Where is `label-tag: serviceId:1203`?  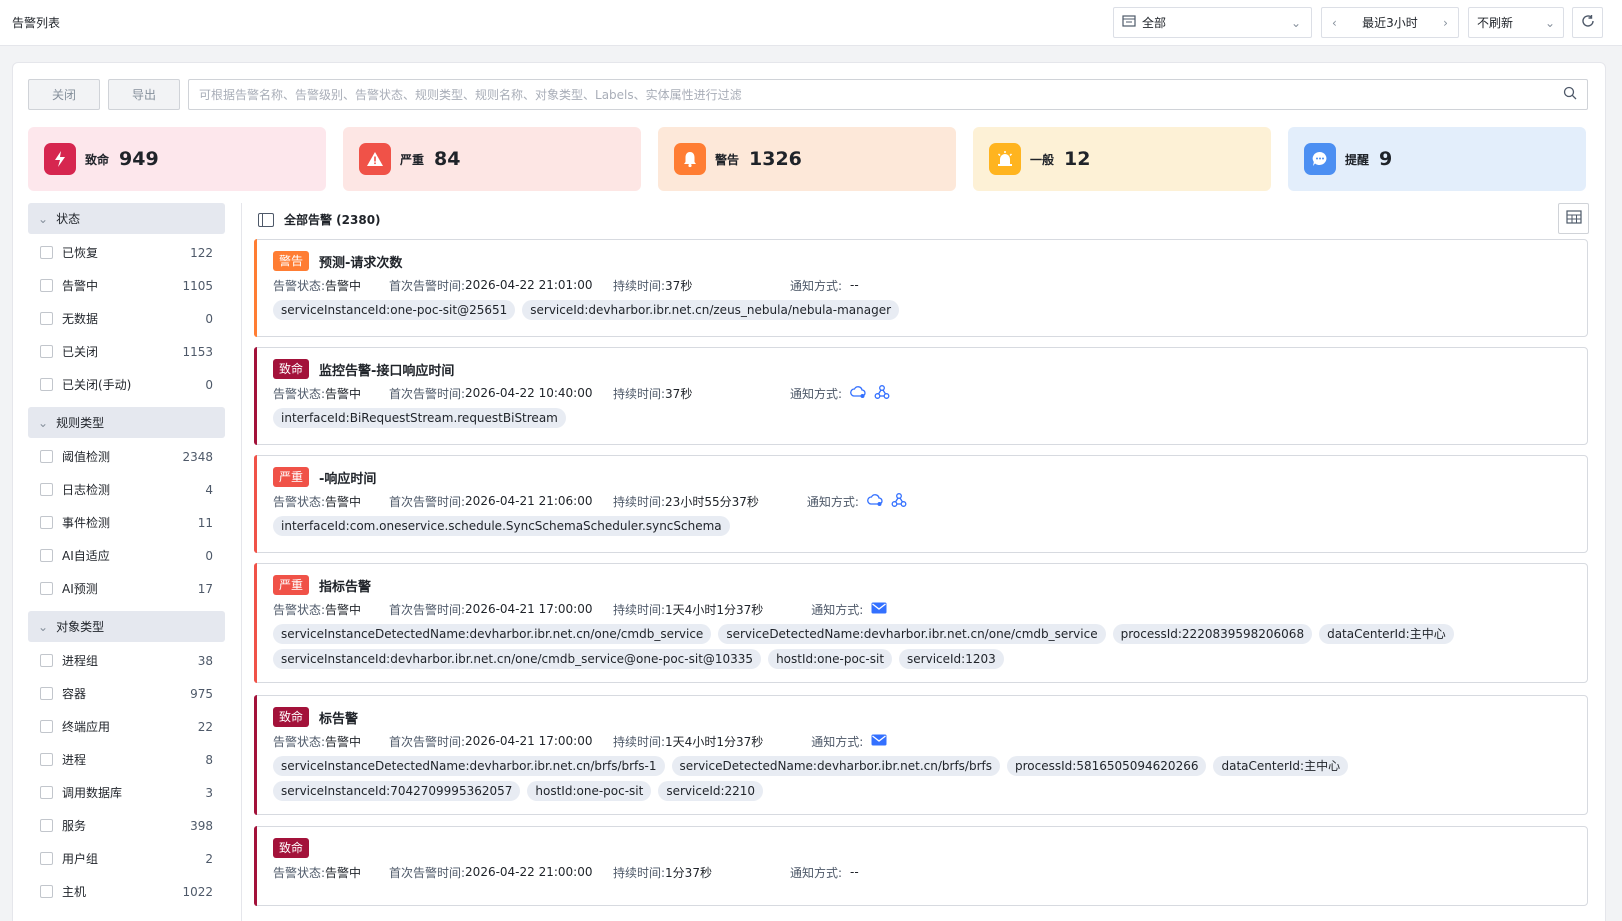 label-tag: serviceId:1203 is located at coordinates (951, 659).